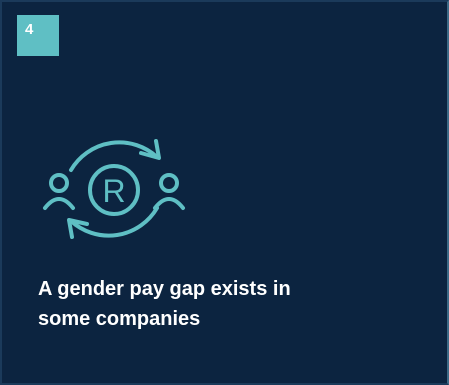  I want to click on card-number-badge: 4, so click(38, 35).